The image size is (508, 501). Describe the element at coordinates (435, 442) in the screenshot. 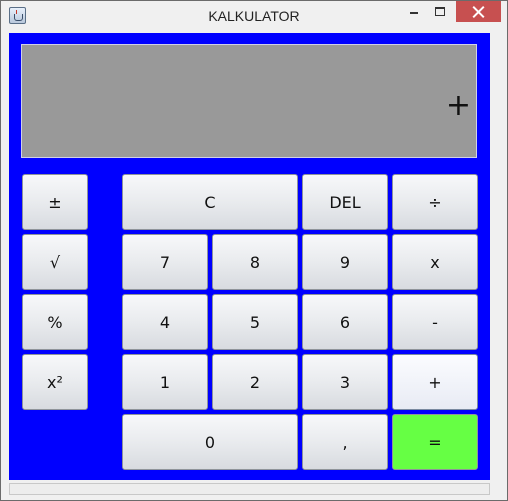

I see `equals-button: =` at that location.